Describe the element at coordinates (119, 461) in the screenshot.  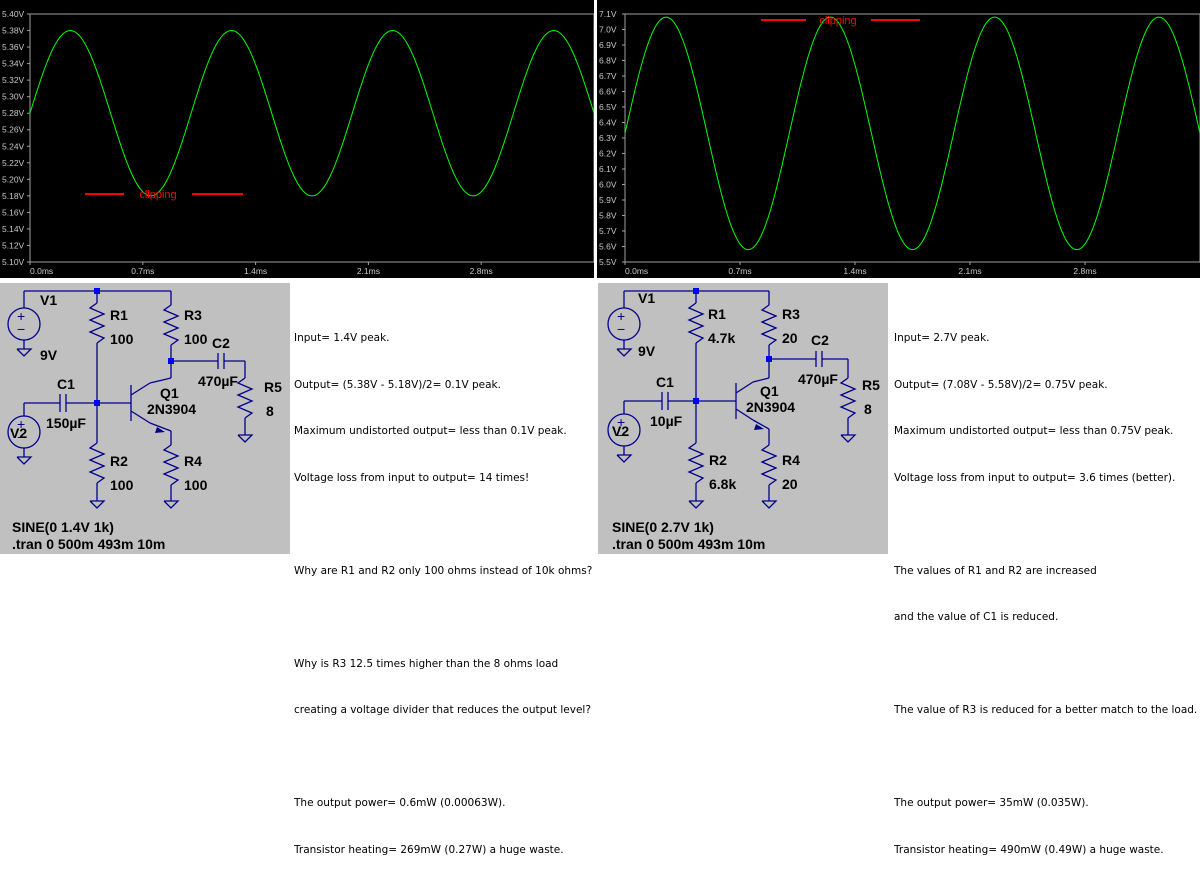
I see `left-r2-label: R2` at that location.